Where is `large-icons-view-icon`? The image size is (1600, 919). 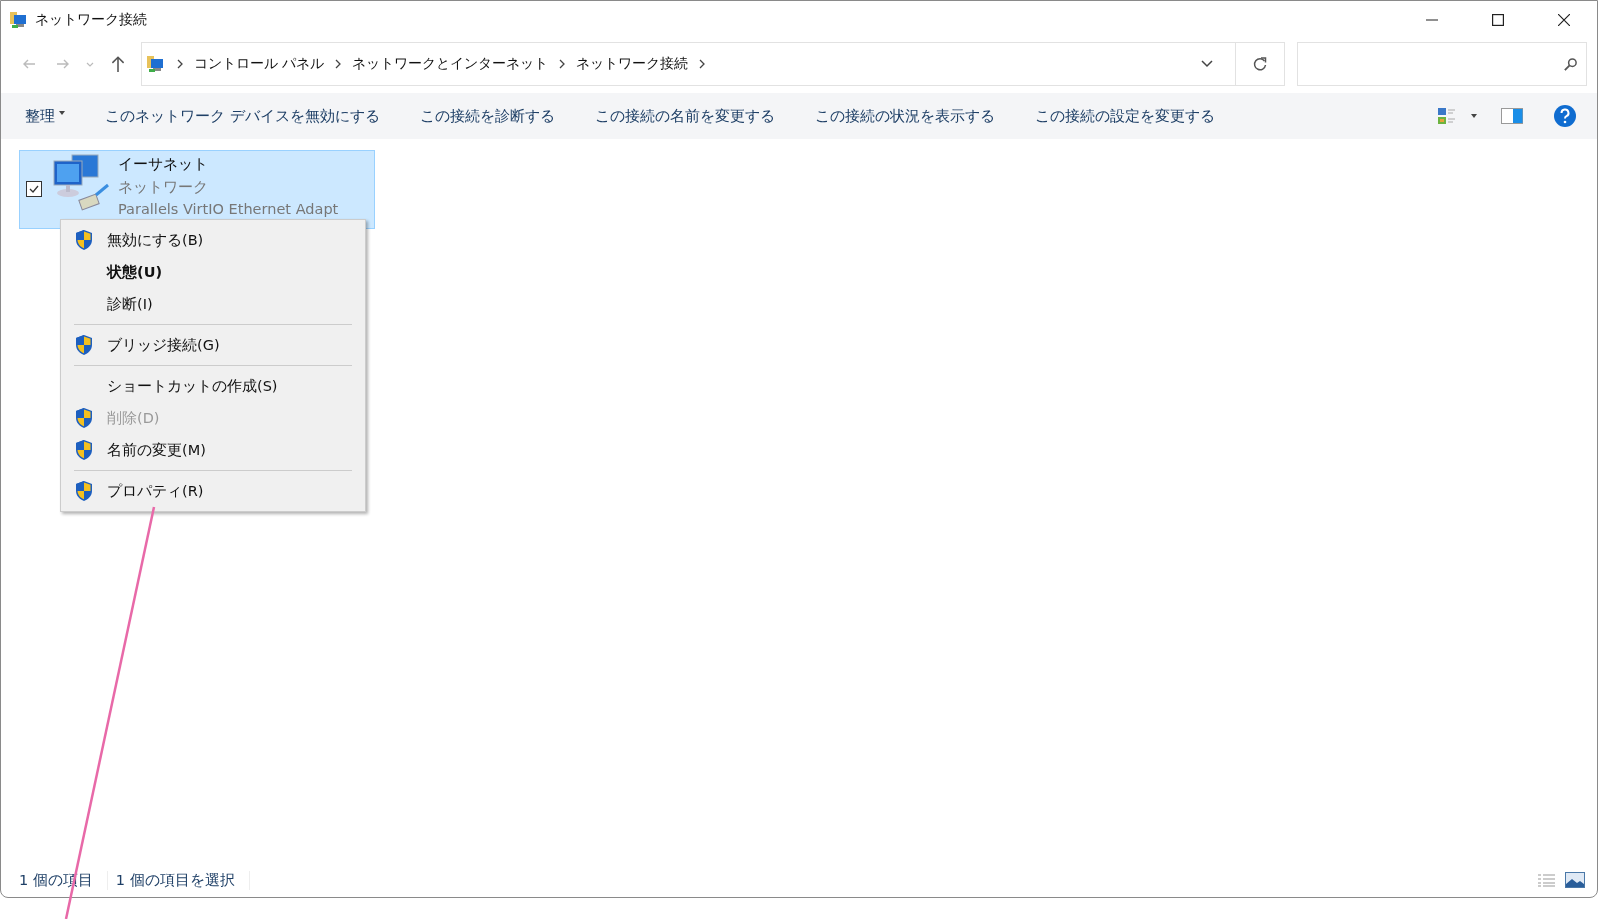
large-icons-view-icon is located at coordinates (1575, 880).